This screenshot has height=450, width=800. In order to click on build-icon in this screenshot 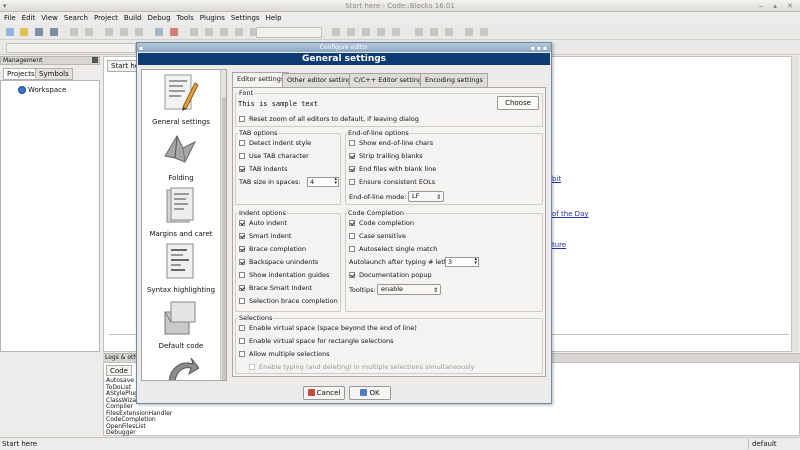, I will do `click(194, 32)`.